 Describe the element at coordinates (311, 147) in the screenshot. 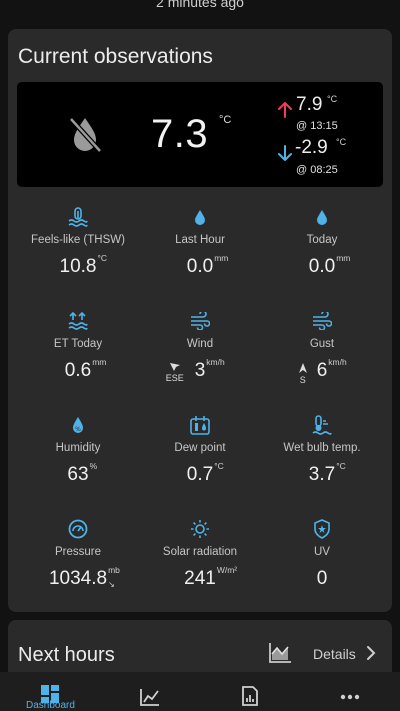

I see `low-temperature: -2.9` at that location.